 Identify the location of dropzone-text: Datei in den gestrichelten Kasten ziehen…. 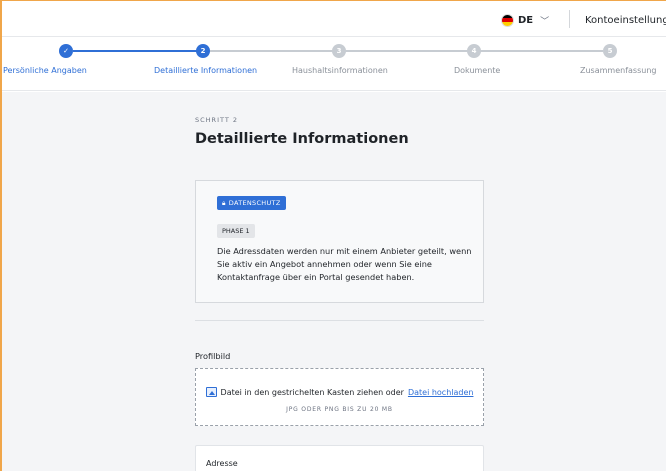
(312, 392).